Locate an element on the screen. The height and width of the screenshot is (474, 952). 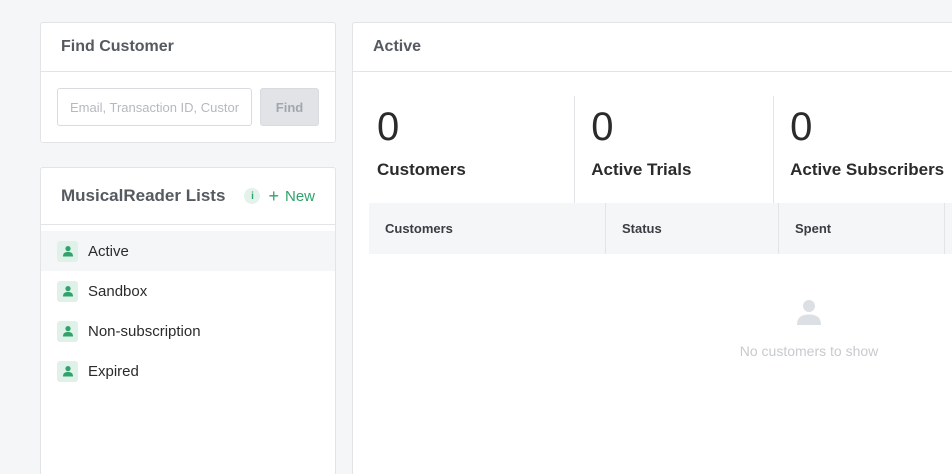
lists-title: MusicalReader Lists is located at coordinates (143, 195).